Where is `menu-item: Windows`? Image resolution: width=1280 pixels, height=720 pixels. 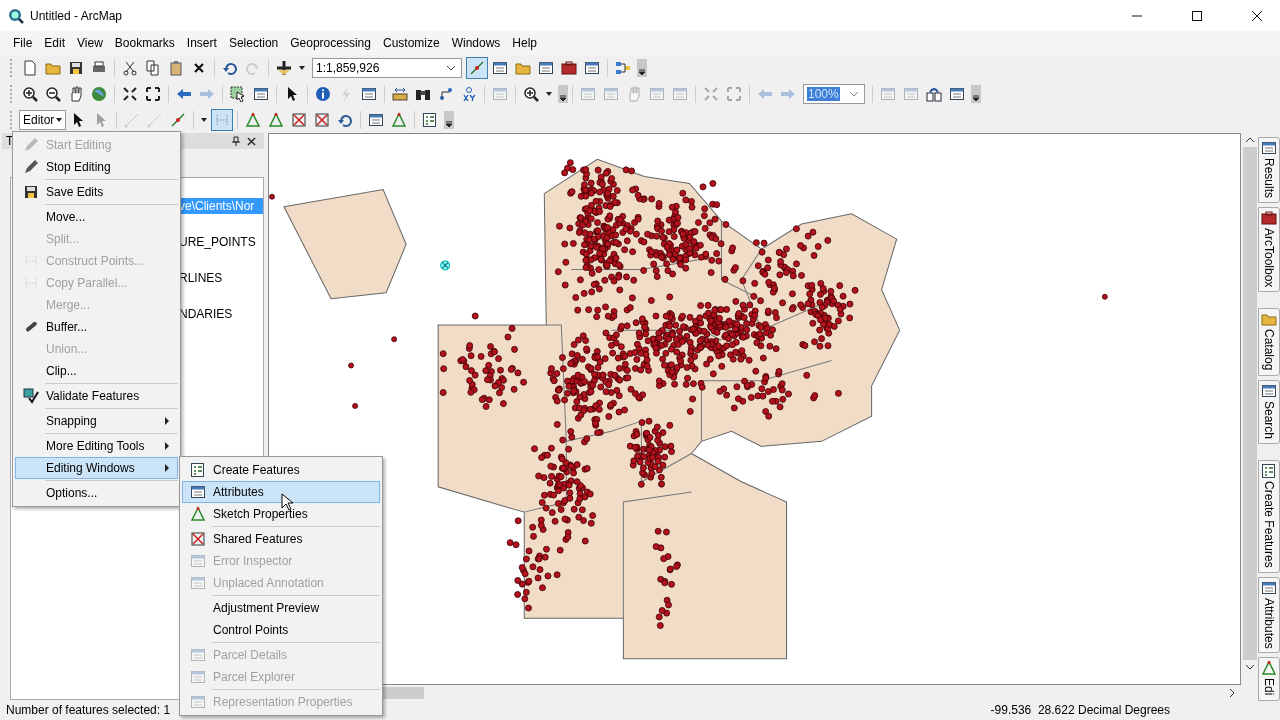 menu-item: Windows is located at coordinates (476, 43).